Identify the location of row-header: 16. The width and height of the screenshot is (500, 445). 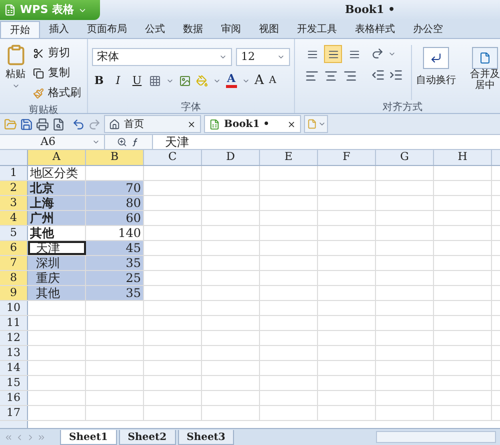
(14, 398).